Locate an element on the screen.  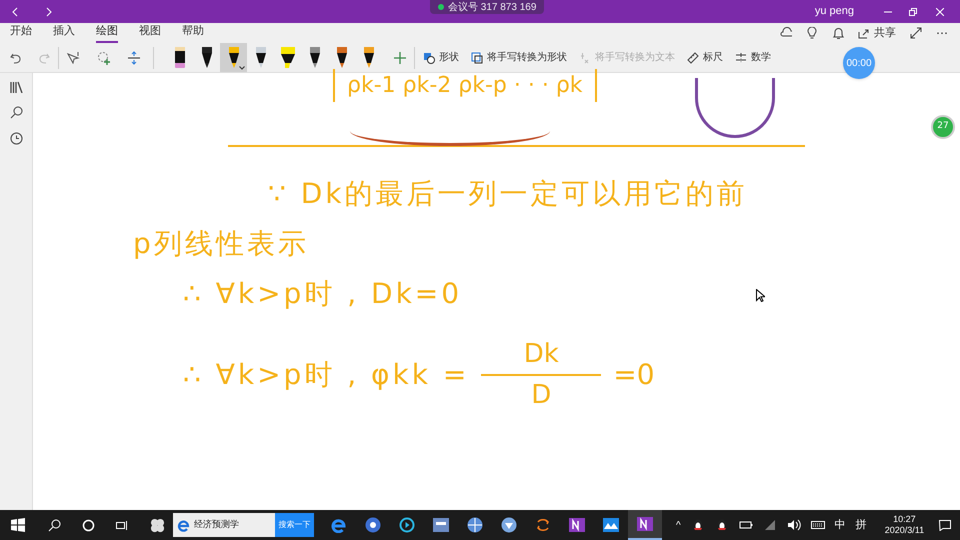
cloud-sync-icon is located at coordinates (786, 33).